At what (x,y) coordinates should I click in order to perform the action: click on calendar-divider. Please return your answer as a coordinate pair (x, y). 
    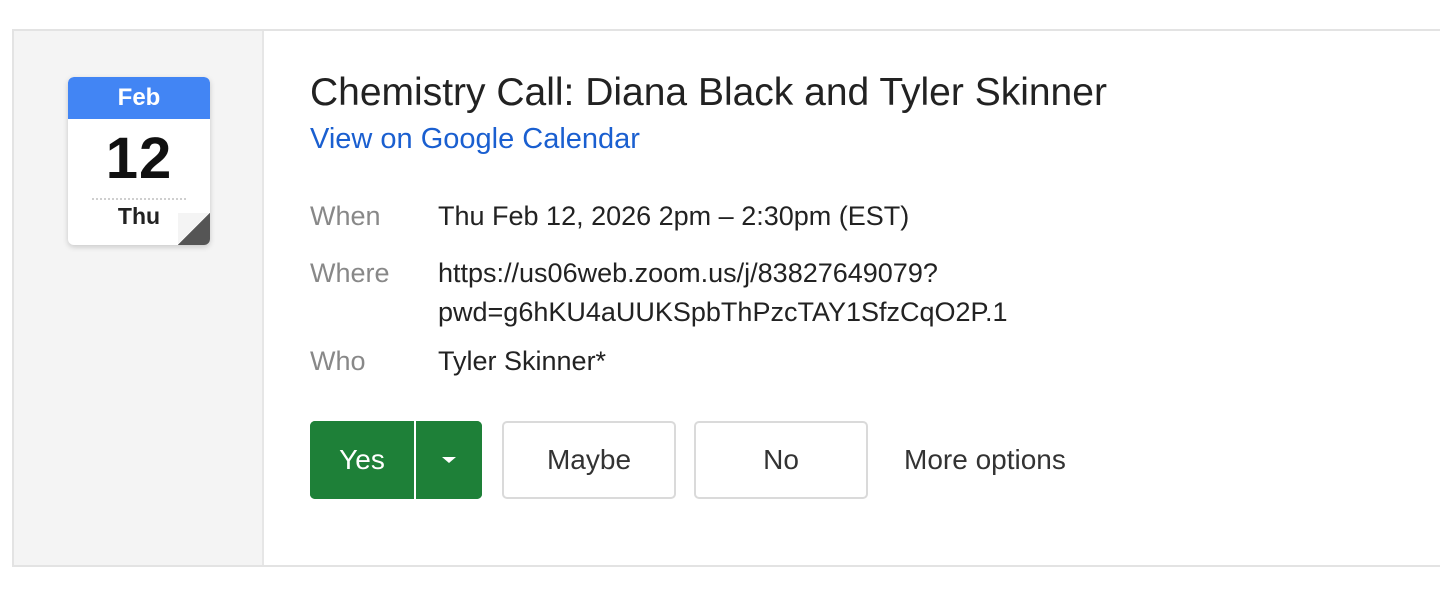
    Looking at the image, I should click on (139, 199).